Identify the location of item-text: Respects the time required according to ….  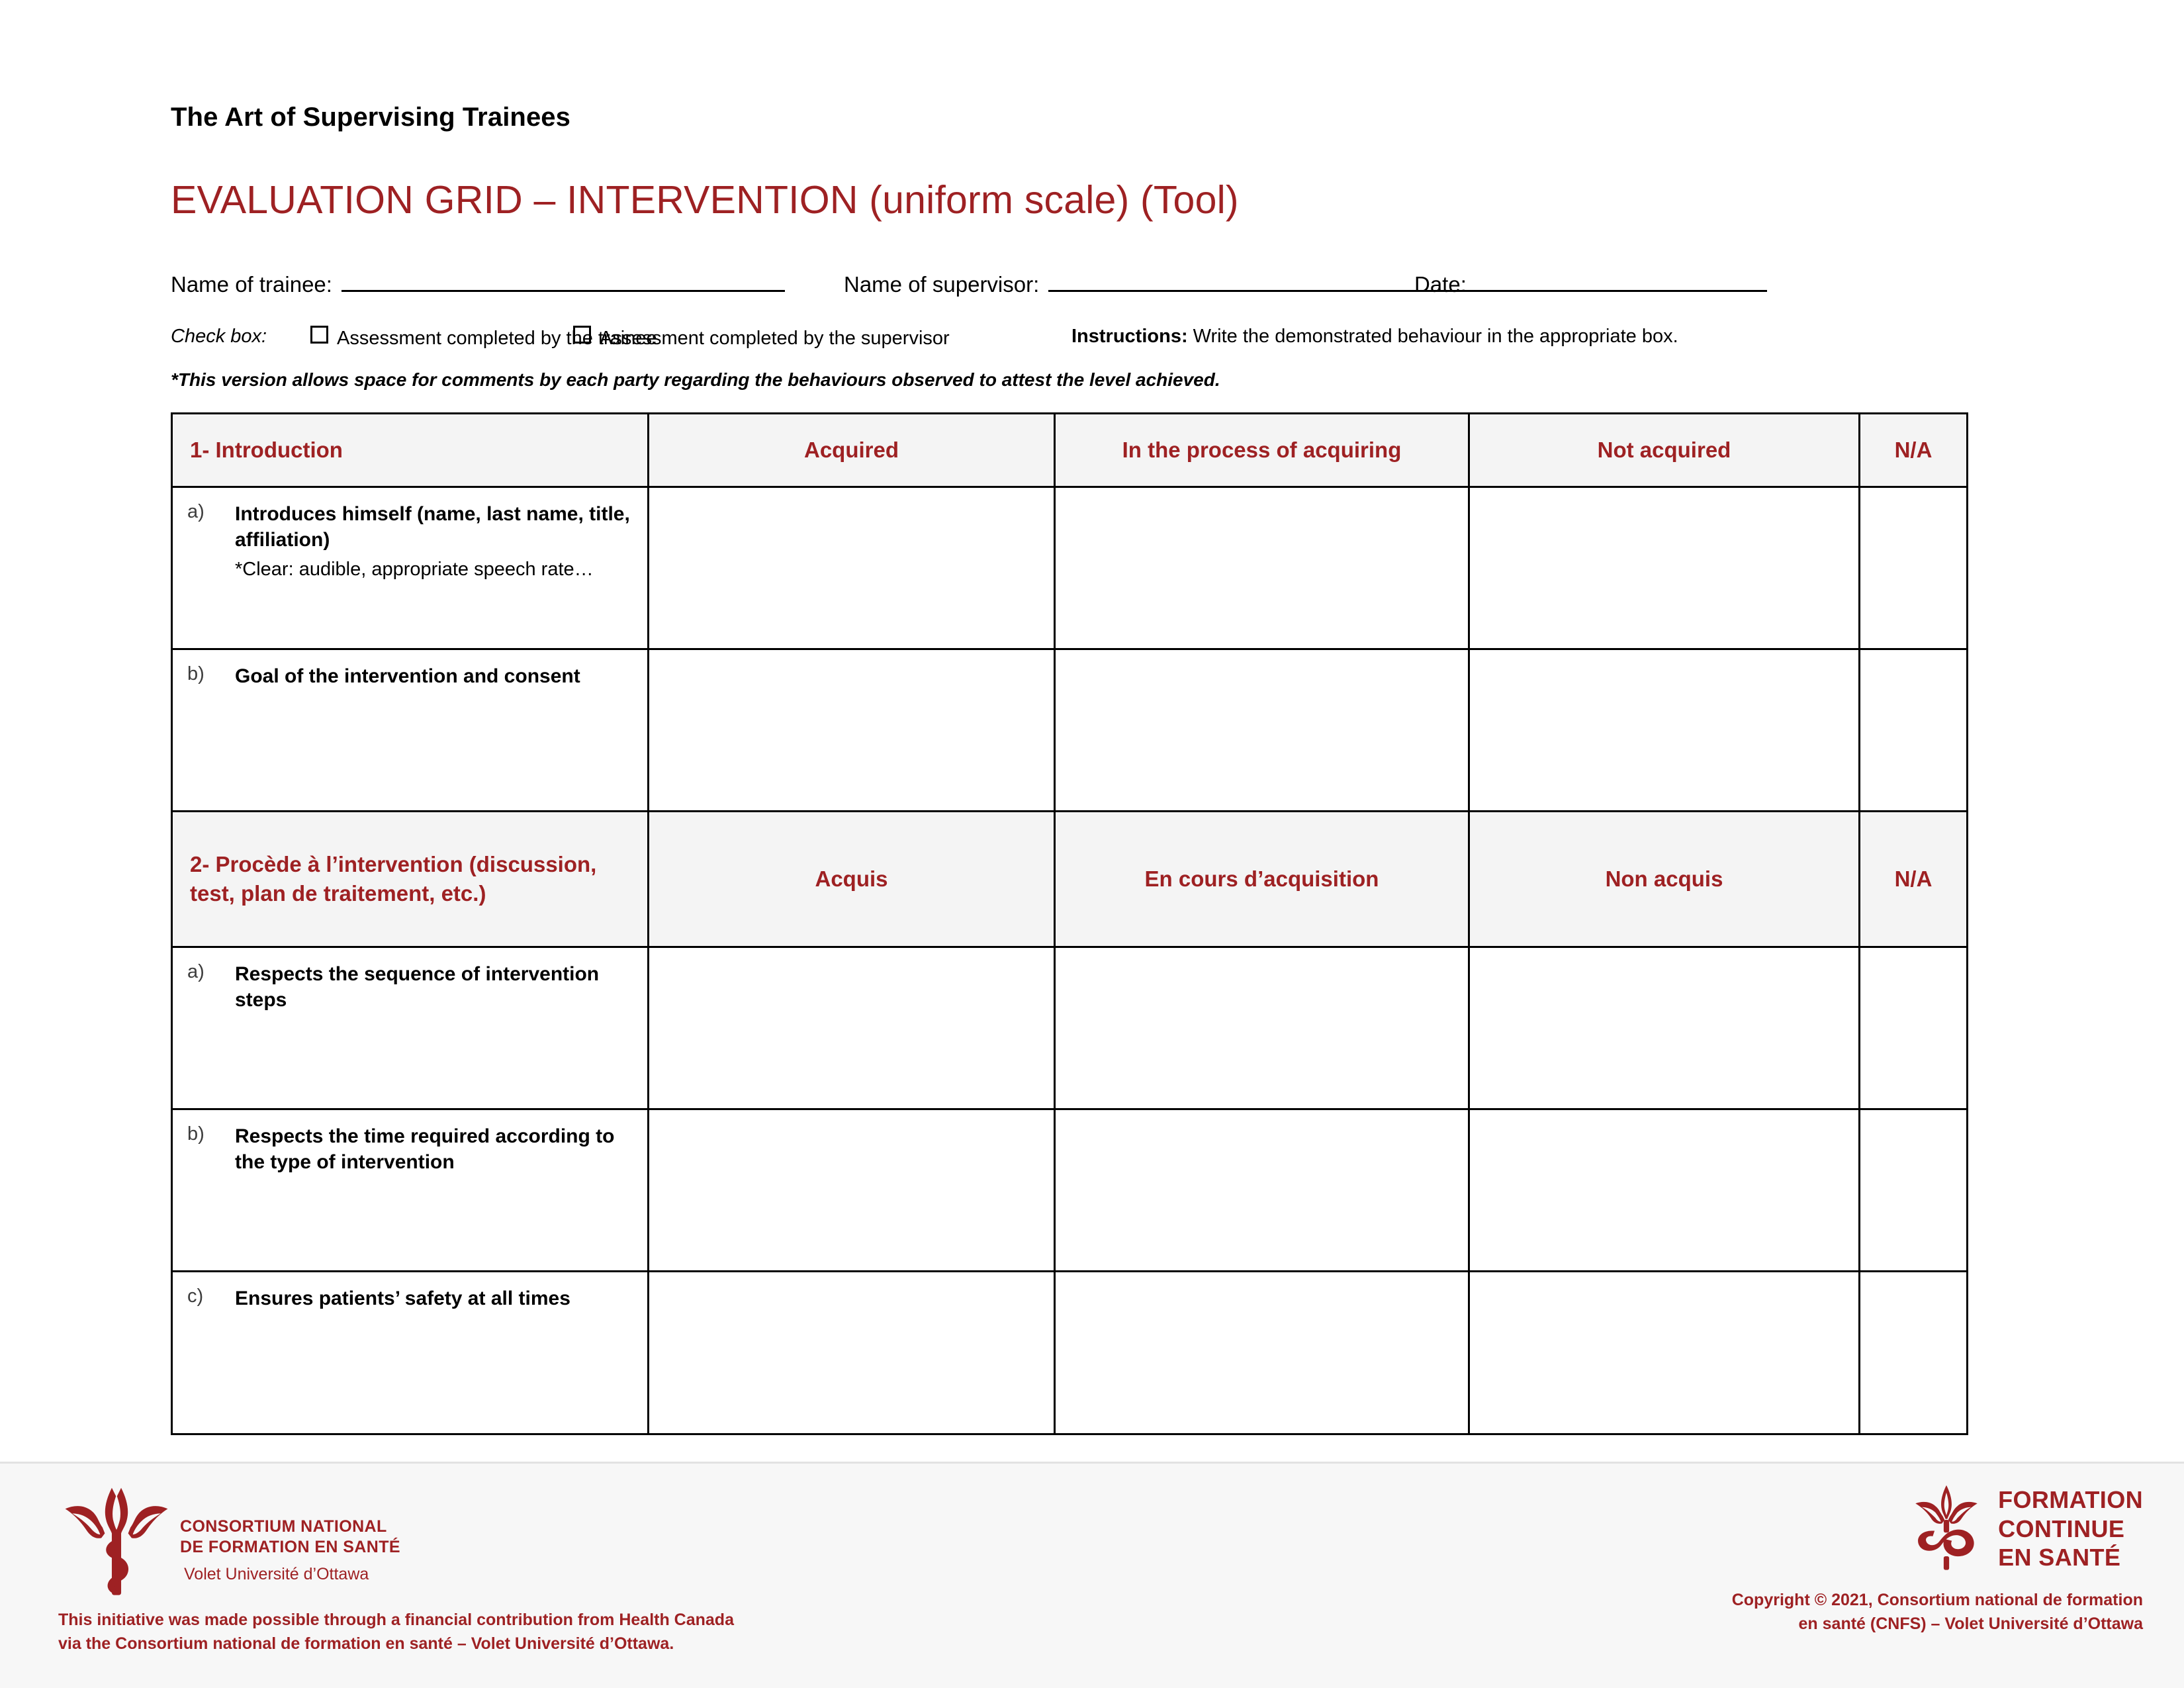
(425, 1149).